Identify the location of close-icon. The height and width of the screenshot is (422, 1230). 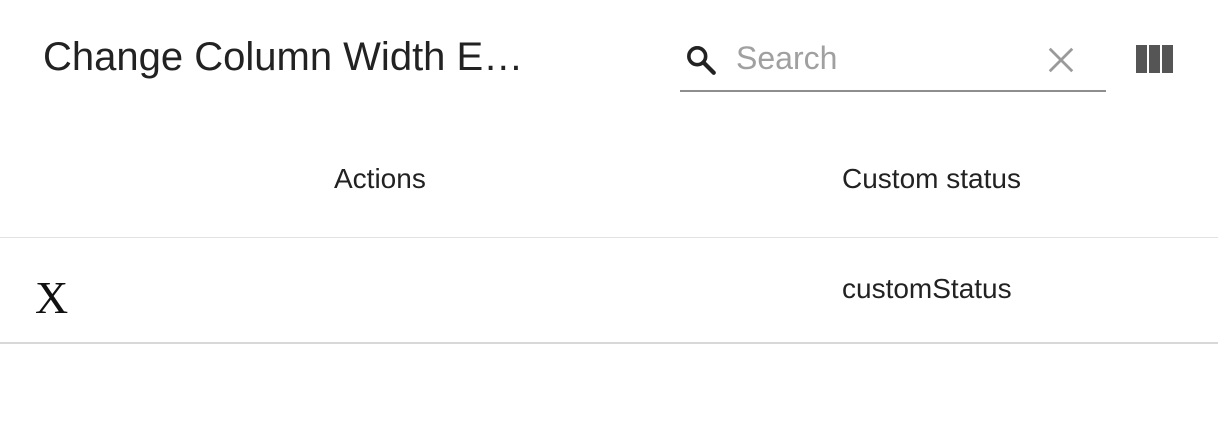
(1061, 60).